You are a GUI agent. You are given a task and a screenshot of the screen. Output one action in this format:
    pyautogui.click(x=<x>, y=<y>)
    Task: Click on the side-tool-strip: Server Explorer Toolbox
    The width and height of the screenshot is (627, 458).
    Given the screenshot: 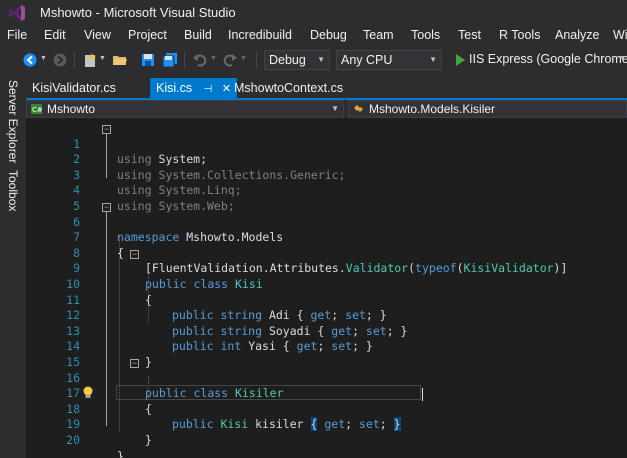 What is the action you would take?
    pyautogui.click(x=13, y=266)
    